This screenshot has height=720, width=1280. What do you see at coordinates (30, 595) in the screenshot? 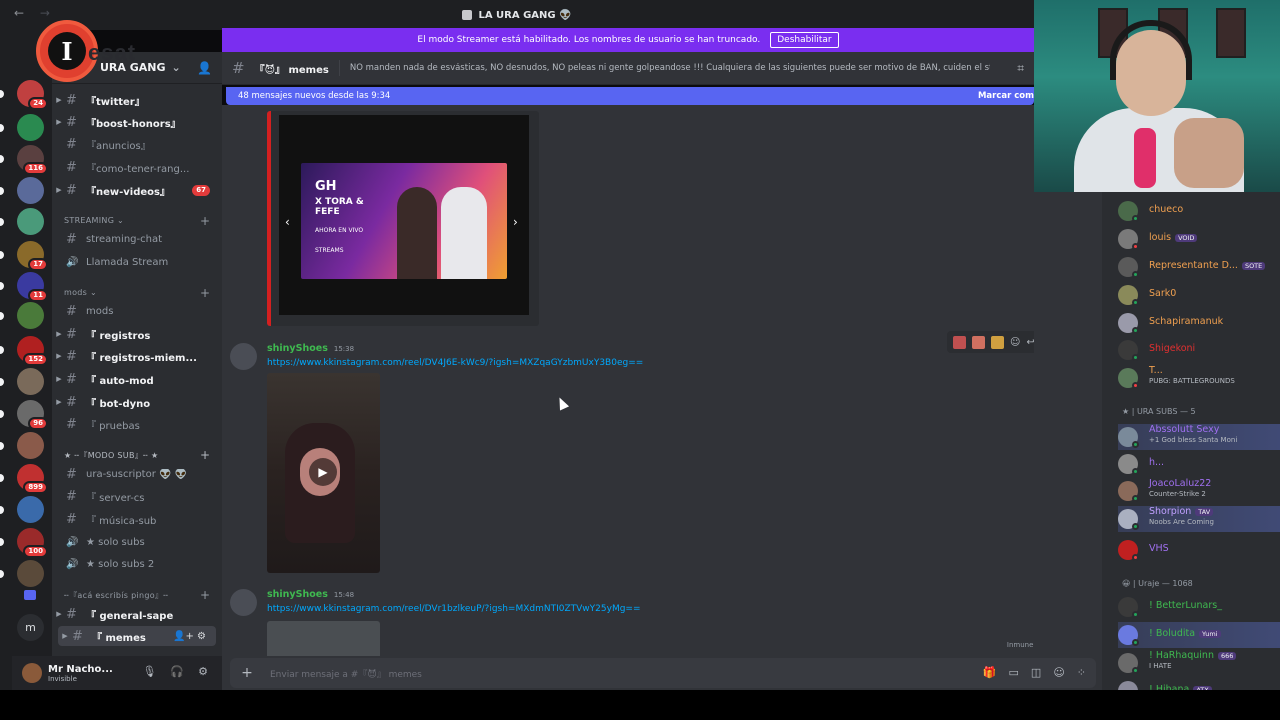
I see `folder-icon` at bounding box center [30, 595].